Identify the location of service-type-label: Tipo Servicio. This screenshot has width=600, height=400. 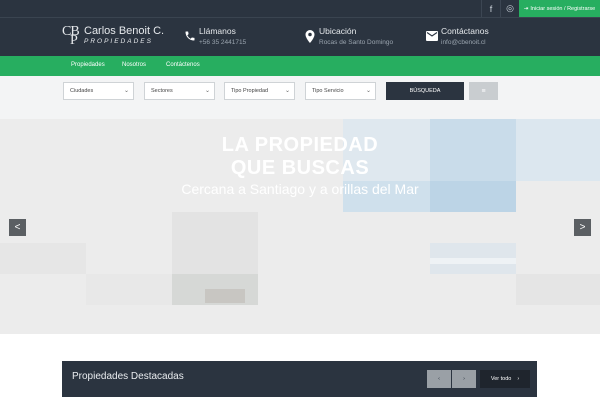
(328, 91).